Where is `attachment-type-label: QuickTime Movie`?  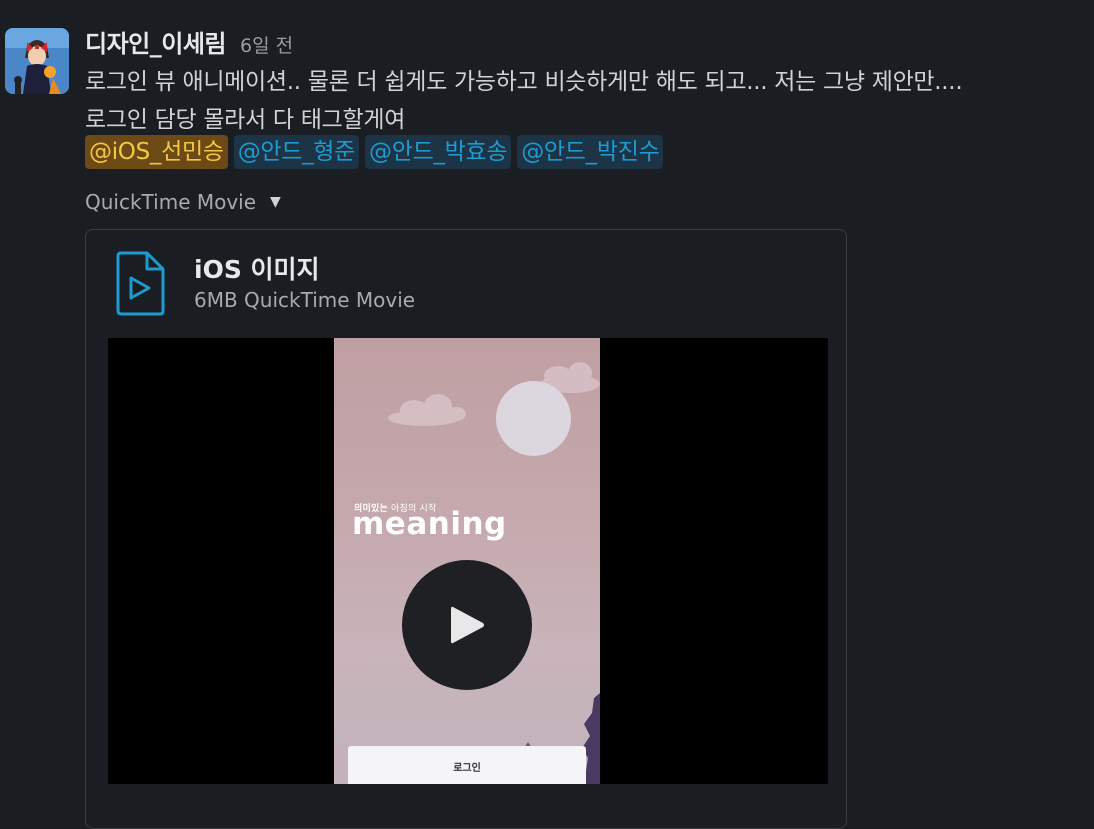 attachment-type-label: QuickTime Movie is located at coordinates (171, 202).